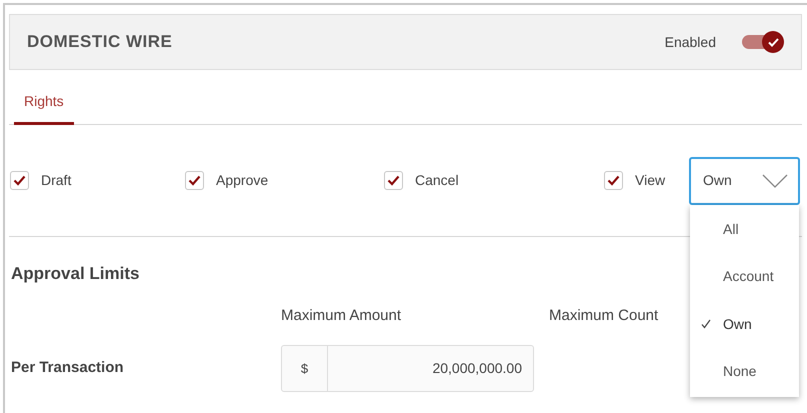  I want to click on section-heading: Approval Limits, so click(75, 274).